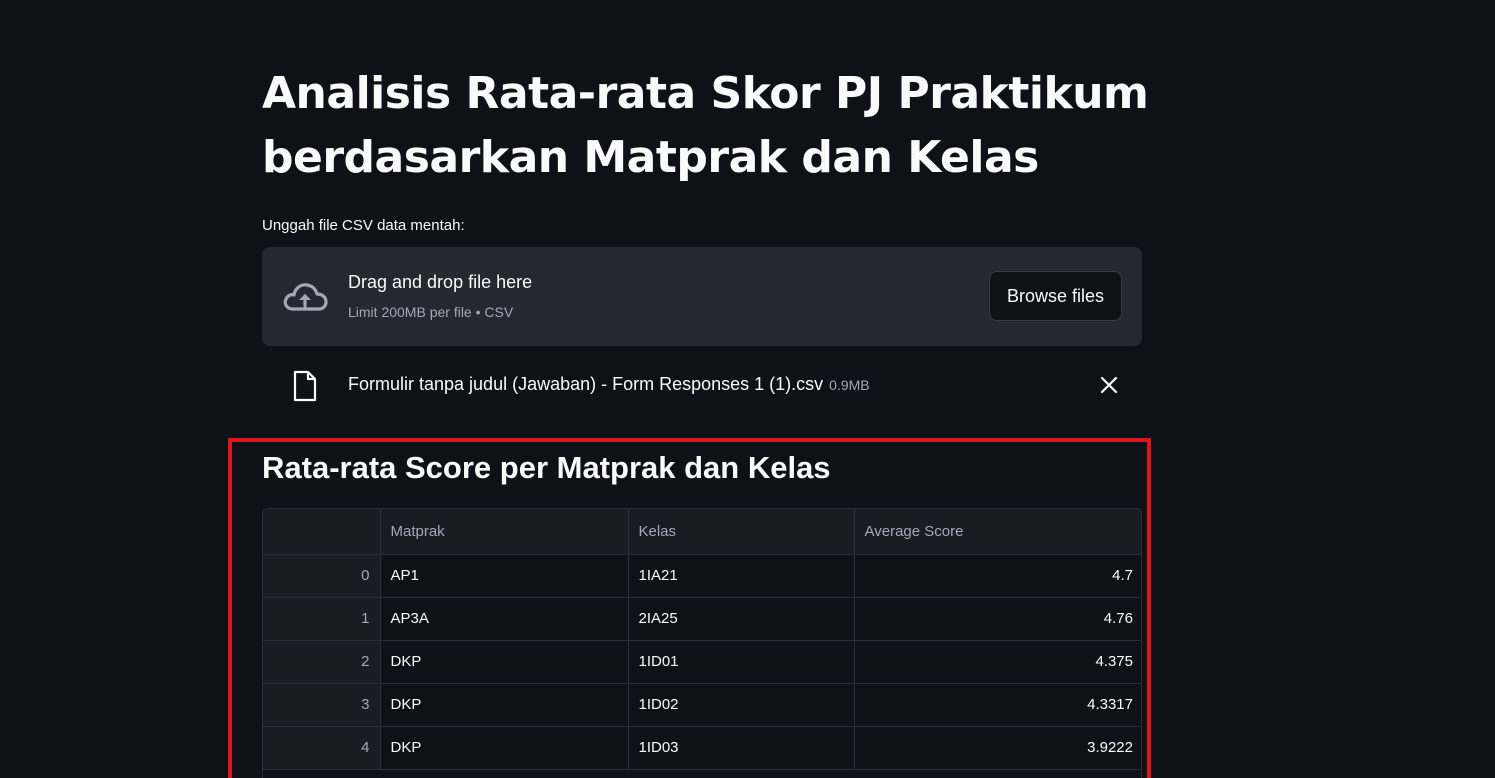 This screenshot has width=1495, height=778. What do you see at coordinates (997, 705) in the screenshot?
I see `cell-average-score: 4.3317` at bounding box center [997, 705].